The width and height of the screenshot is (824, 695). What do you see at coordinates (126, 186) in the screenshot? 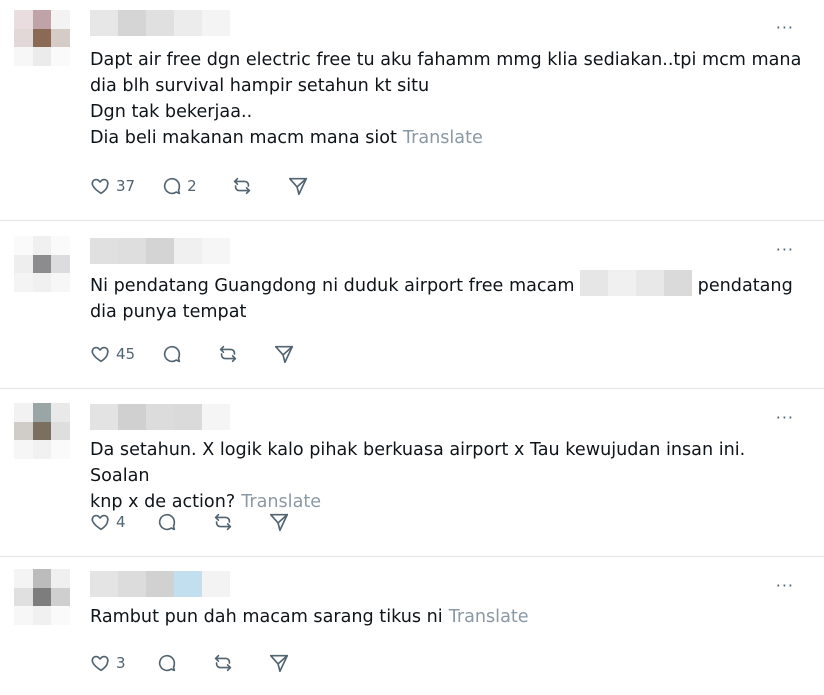
I see `like-count: 37` at bounding box center [126, 186].